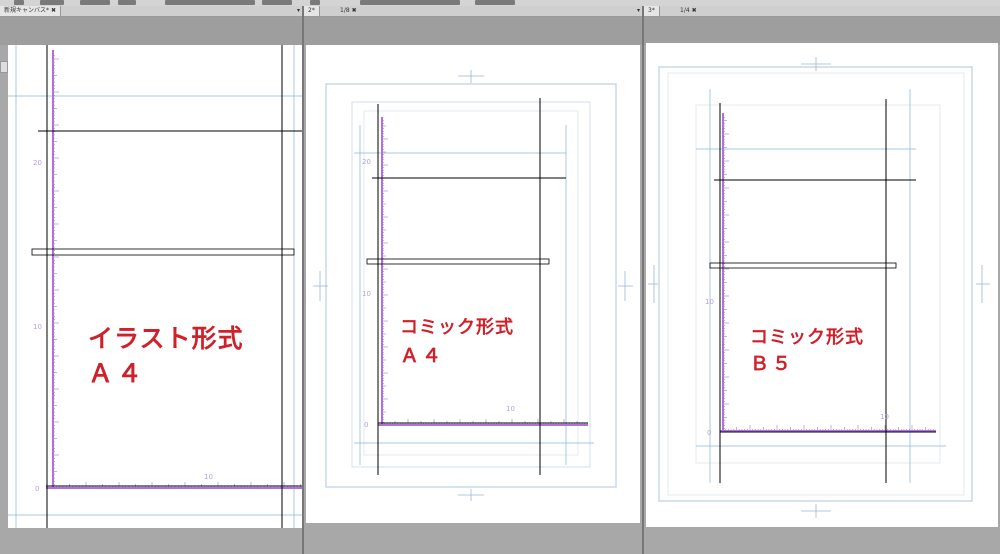 The width and height of the screenshot is (1000, 554). Describe the element at coordinates (166, 338) in the screenshot. I see `canvas-label-line1: イラスト形式` at that location.